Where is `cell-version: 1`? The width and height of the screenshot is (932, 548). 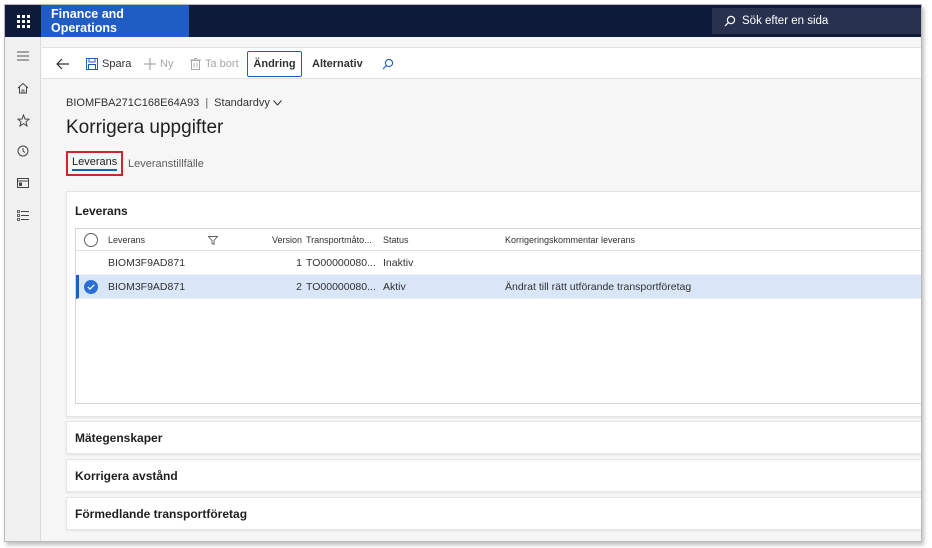
cell-version: 1 is located at coordinates (299, 263).